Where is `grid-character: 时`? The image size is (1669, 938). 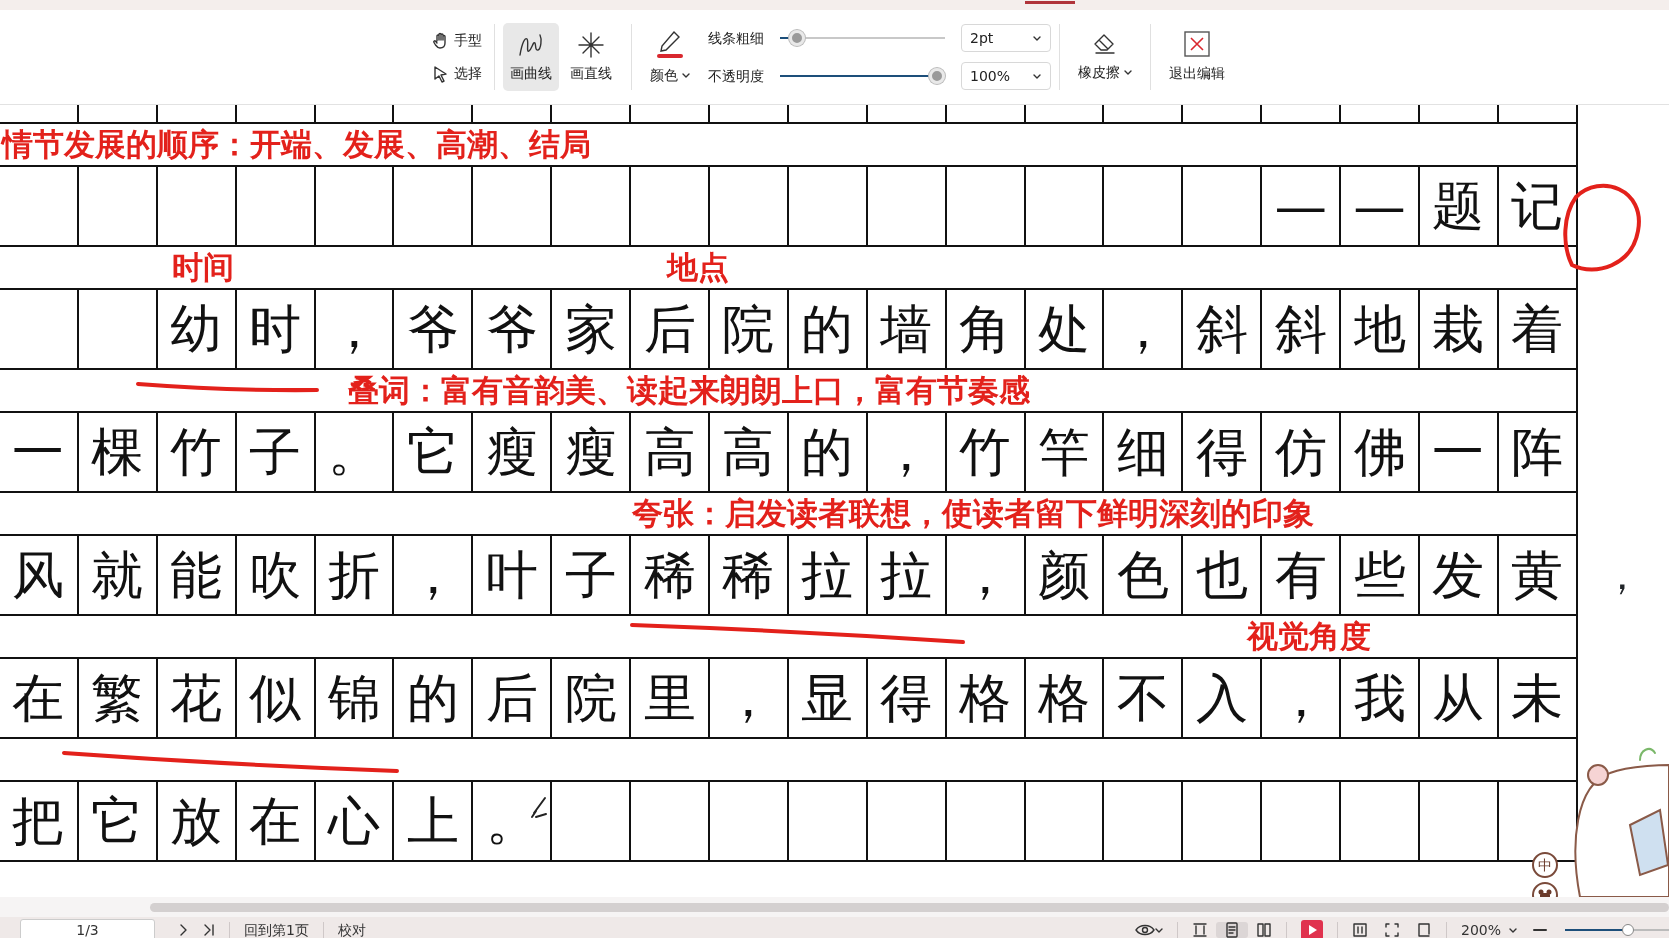
grid-character: 时 is located at coordinates (275, 329).